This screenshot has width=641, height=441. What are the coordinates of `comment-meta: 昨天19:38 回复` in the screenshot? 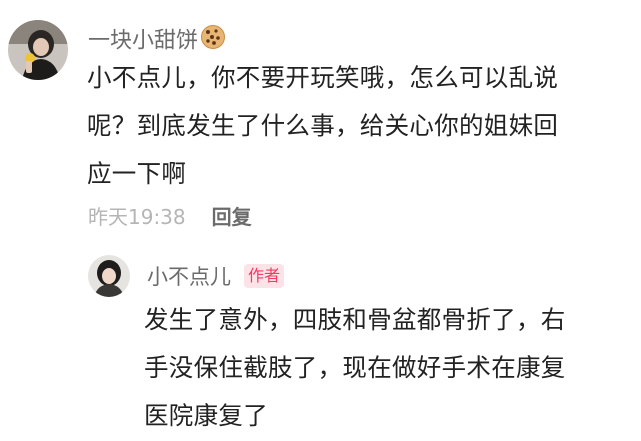 It's located at (170, 218).